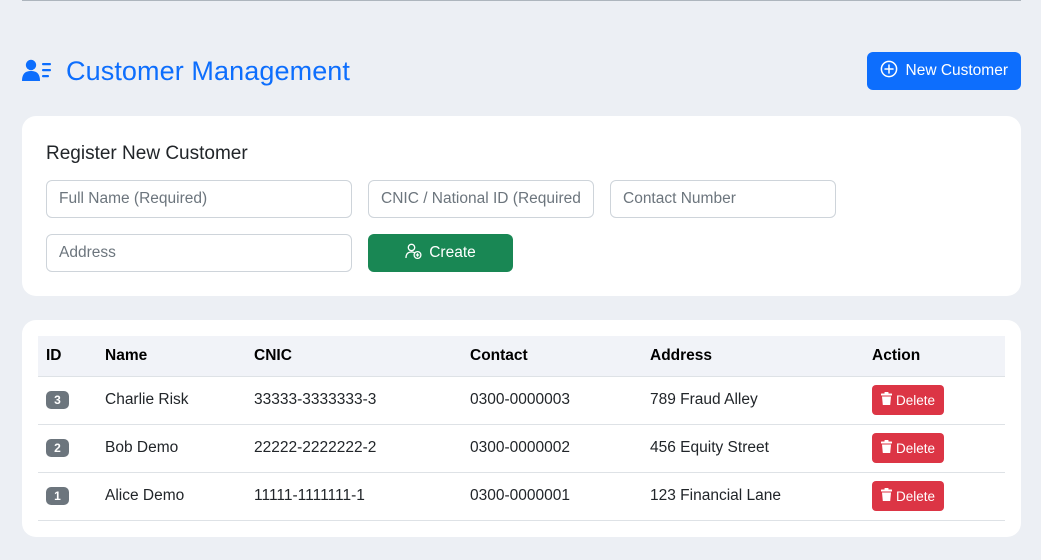  Describe the element at coordinates (171, 400) in the screenshot. I see `customer-name: Charlie Risk` at that location.